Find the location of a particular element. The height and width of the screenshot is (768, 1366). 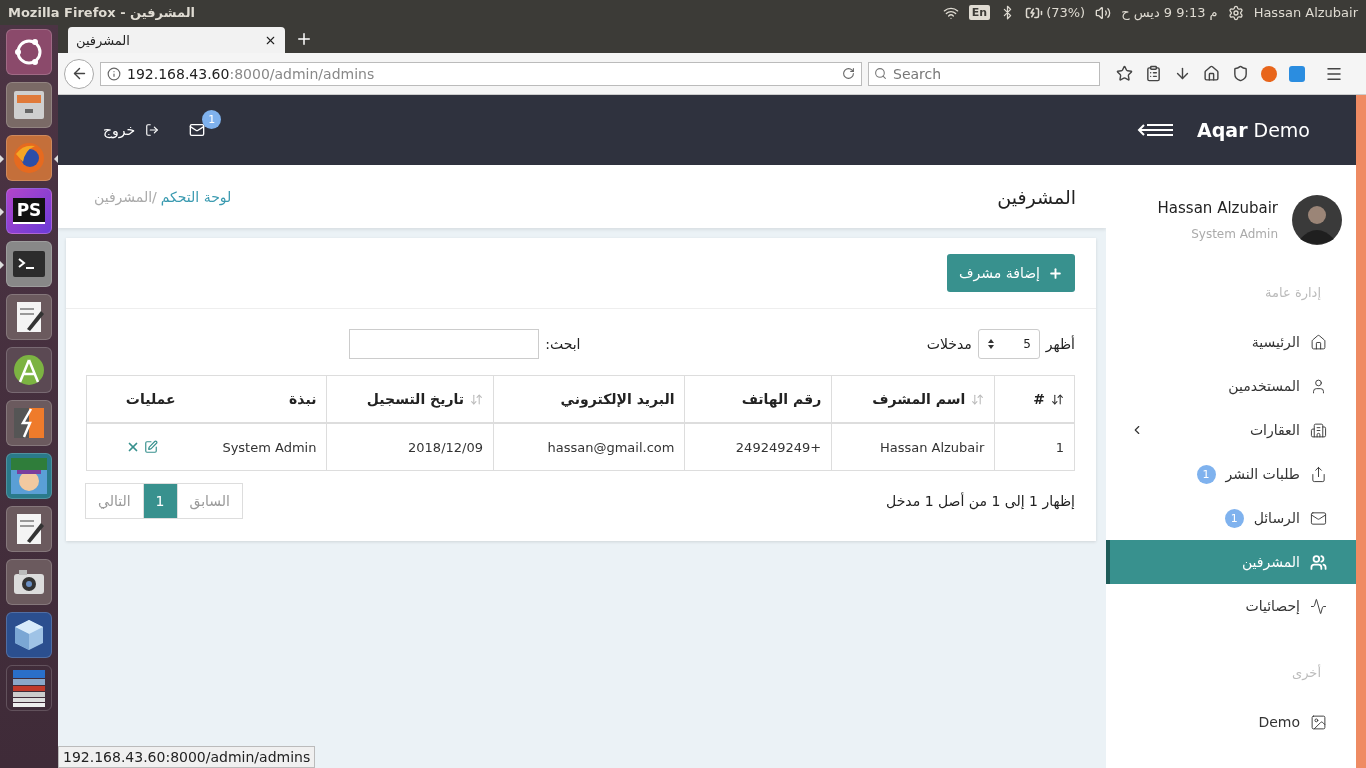

column-header: اسم المشرف is located at coordinates (913, 399).